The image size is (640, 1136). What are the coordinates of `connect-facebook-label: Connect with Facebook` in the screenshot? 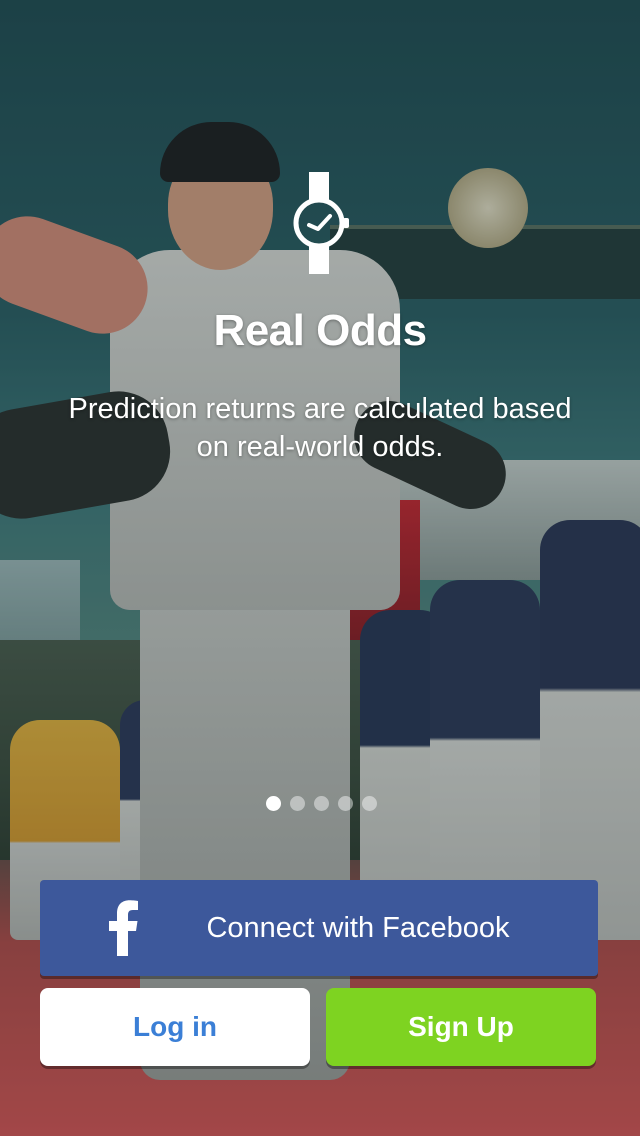 It's located at (358, 927).